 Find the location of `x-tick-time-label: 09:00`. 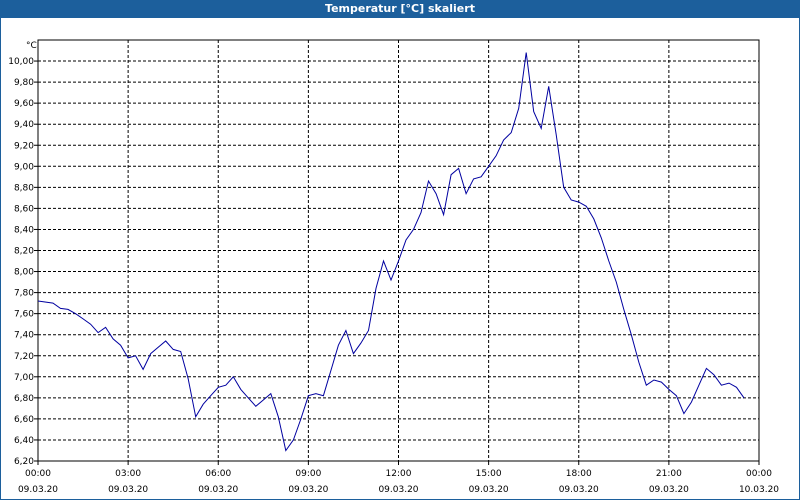

x-tick-time-label: 09:00 is located at coordinates (308, 474).